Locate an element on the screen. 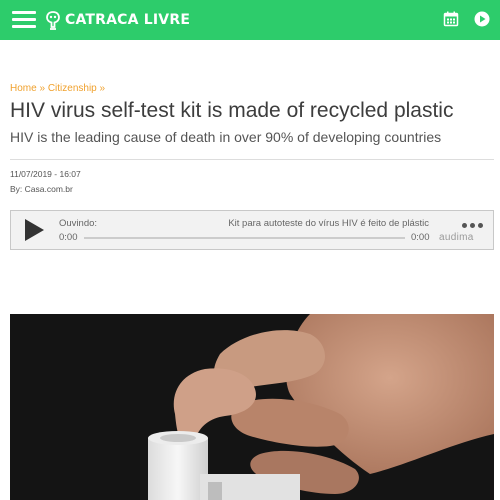 This screenshot has height=500, width=500. calendar-icon is located at coordinates (451, 19).